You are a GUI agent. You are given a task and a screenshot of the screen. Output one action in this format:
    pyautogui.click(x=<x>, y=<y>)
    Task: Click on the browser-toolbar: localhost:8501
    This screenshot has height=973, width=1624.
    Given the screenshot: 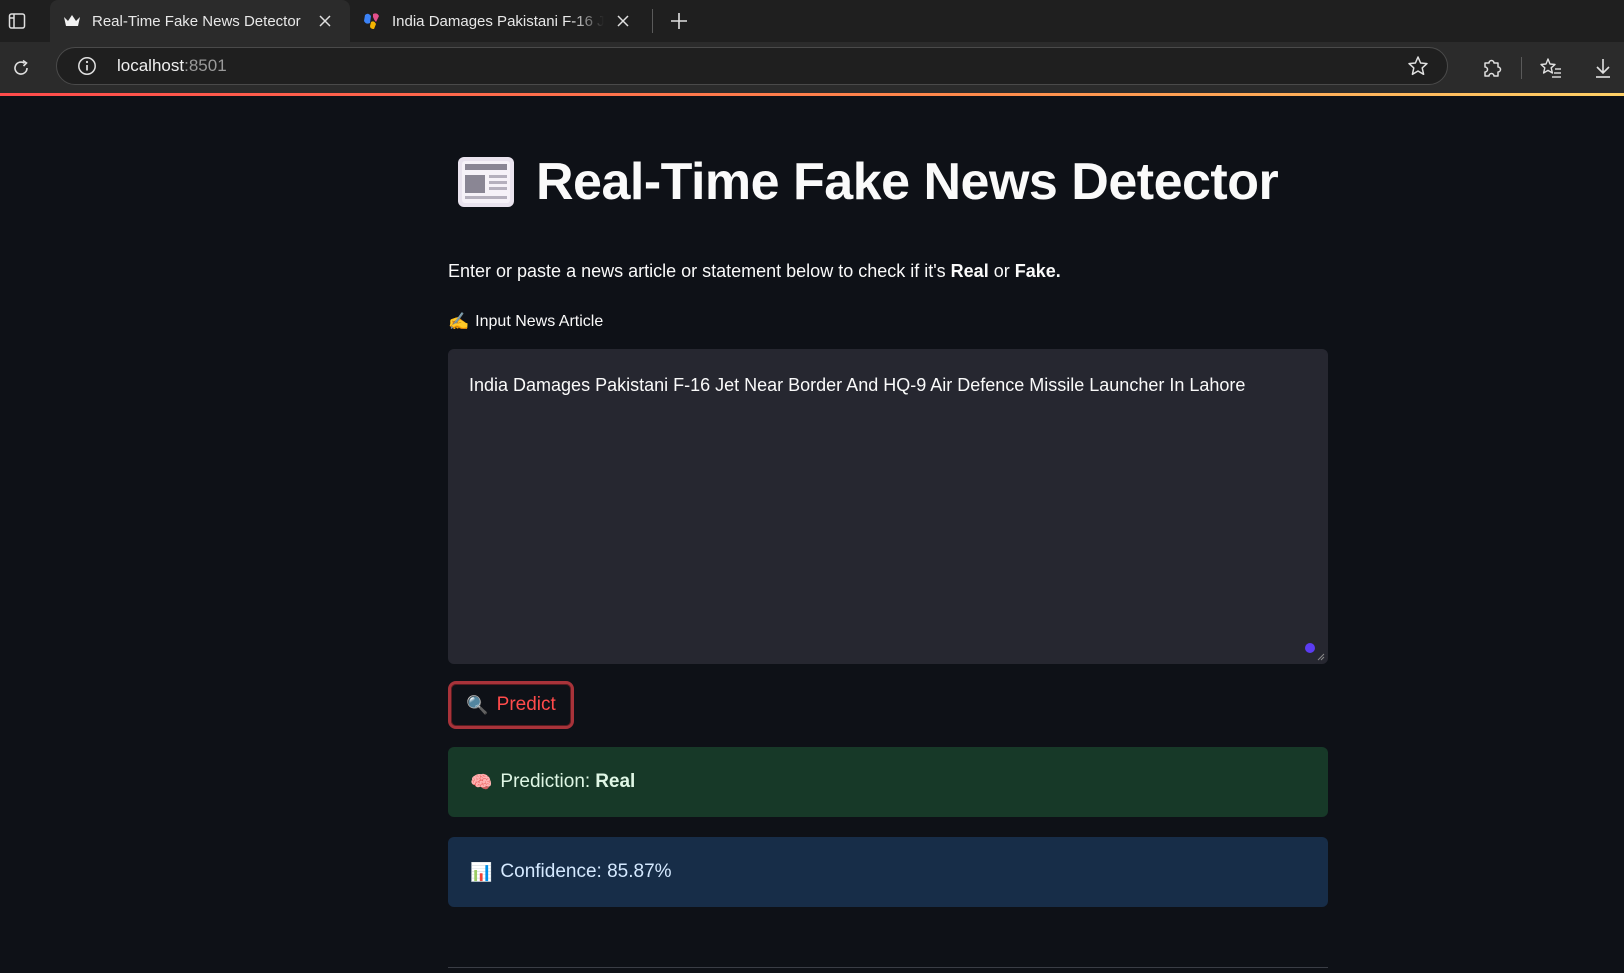 What is the action you would take?
    pyautogui.click(x=812, y=68)
    